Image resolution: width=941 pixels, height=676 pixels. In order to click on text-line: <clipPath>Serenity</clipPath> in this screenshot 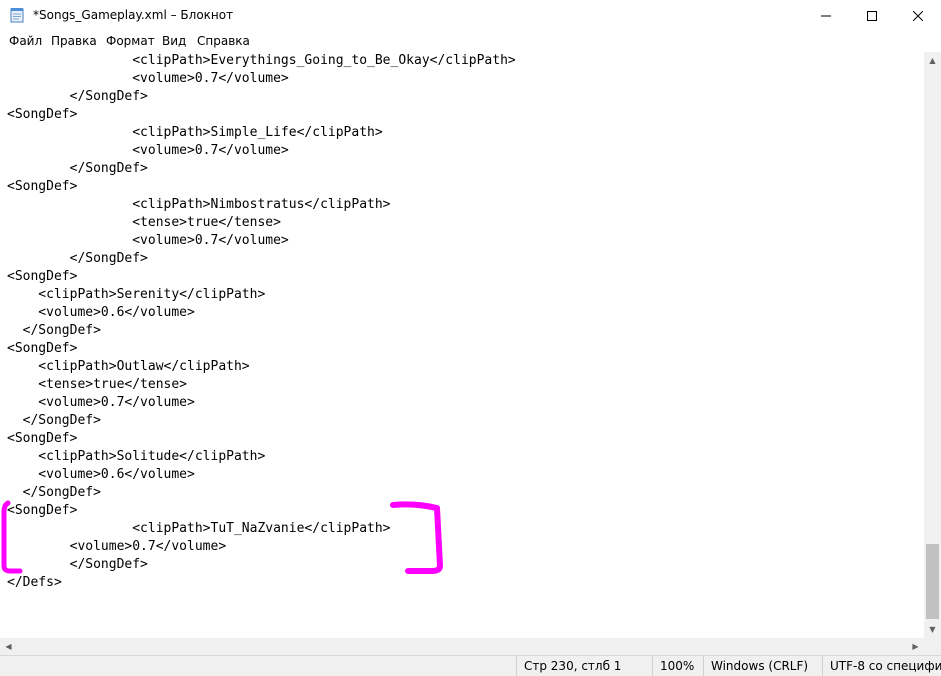, I will do `click(136, 294)`.